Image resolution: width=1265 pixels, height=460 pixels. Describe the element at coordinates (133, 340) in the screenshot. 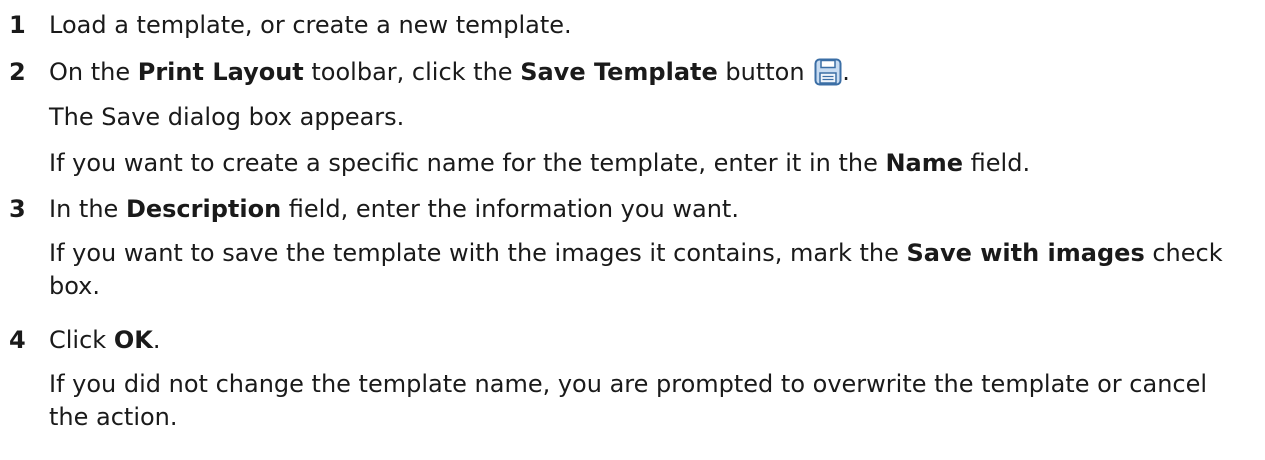

I see `button-name: OK` at that location.